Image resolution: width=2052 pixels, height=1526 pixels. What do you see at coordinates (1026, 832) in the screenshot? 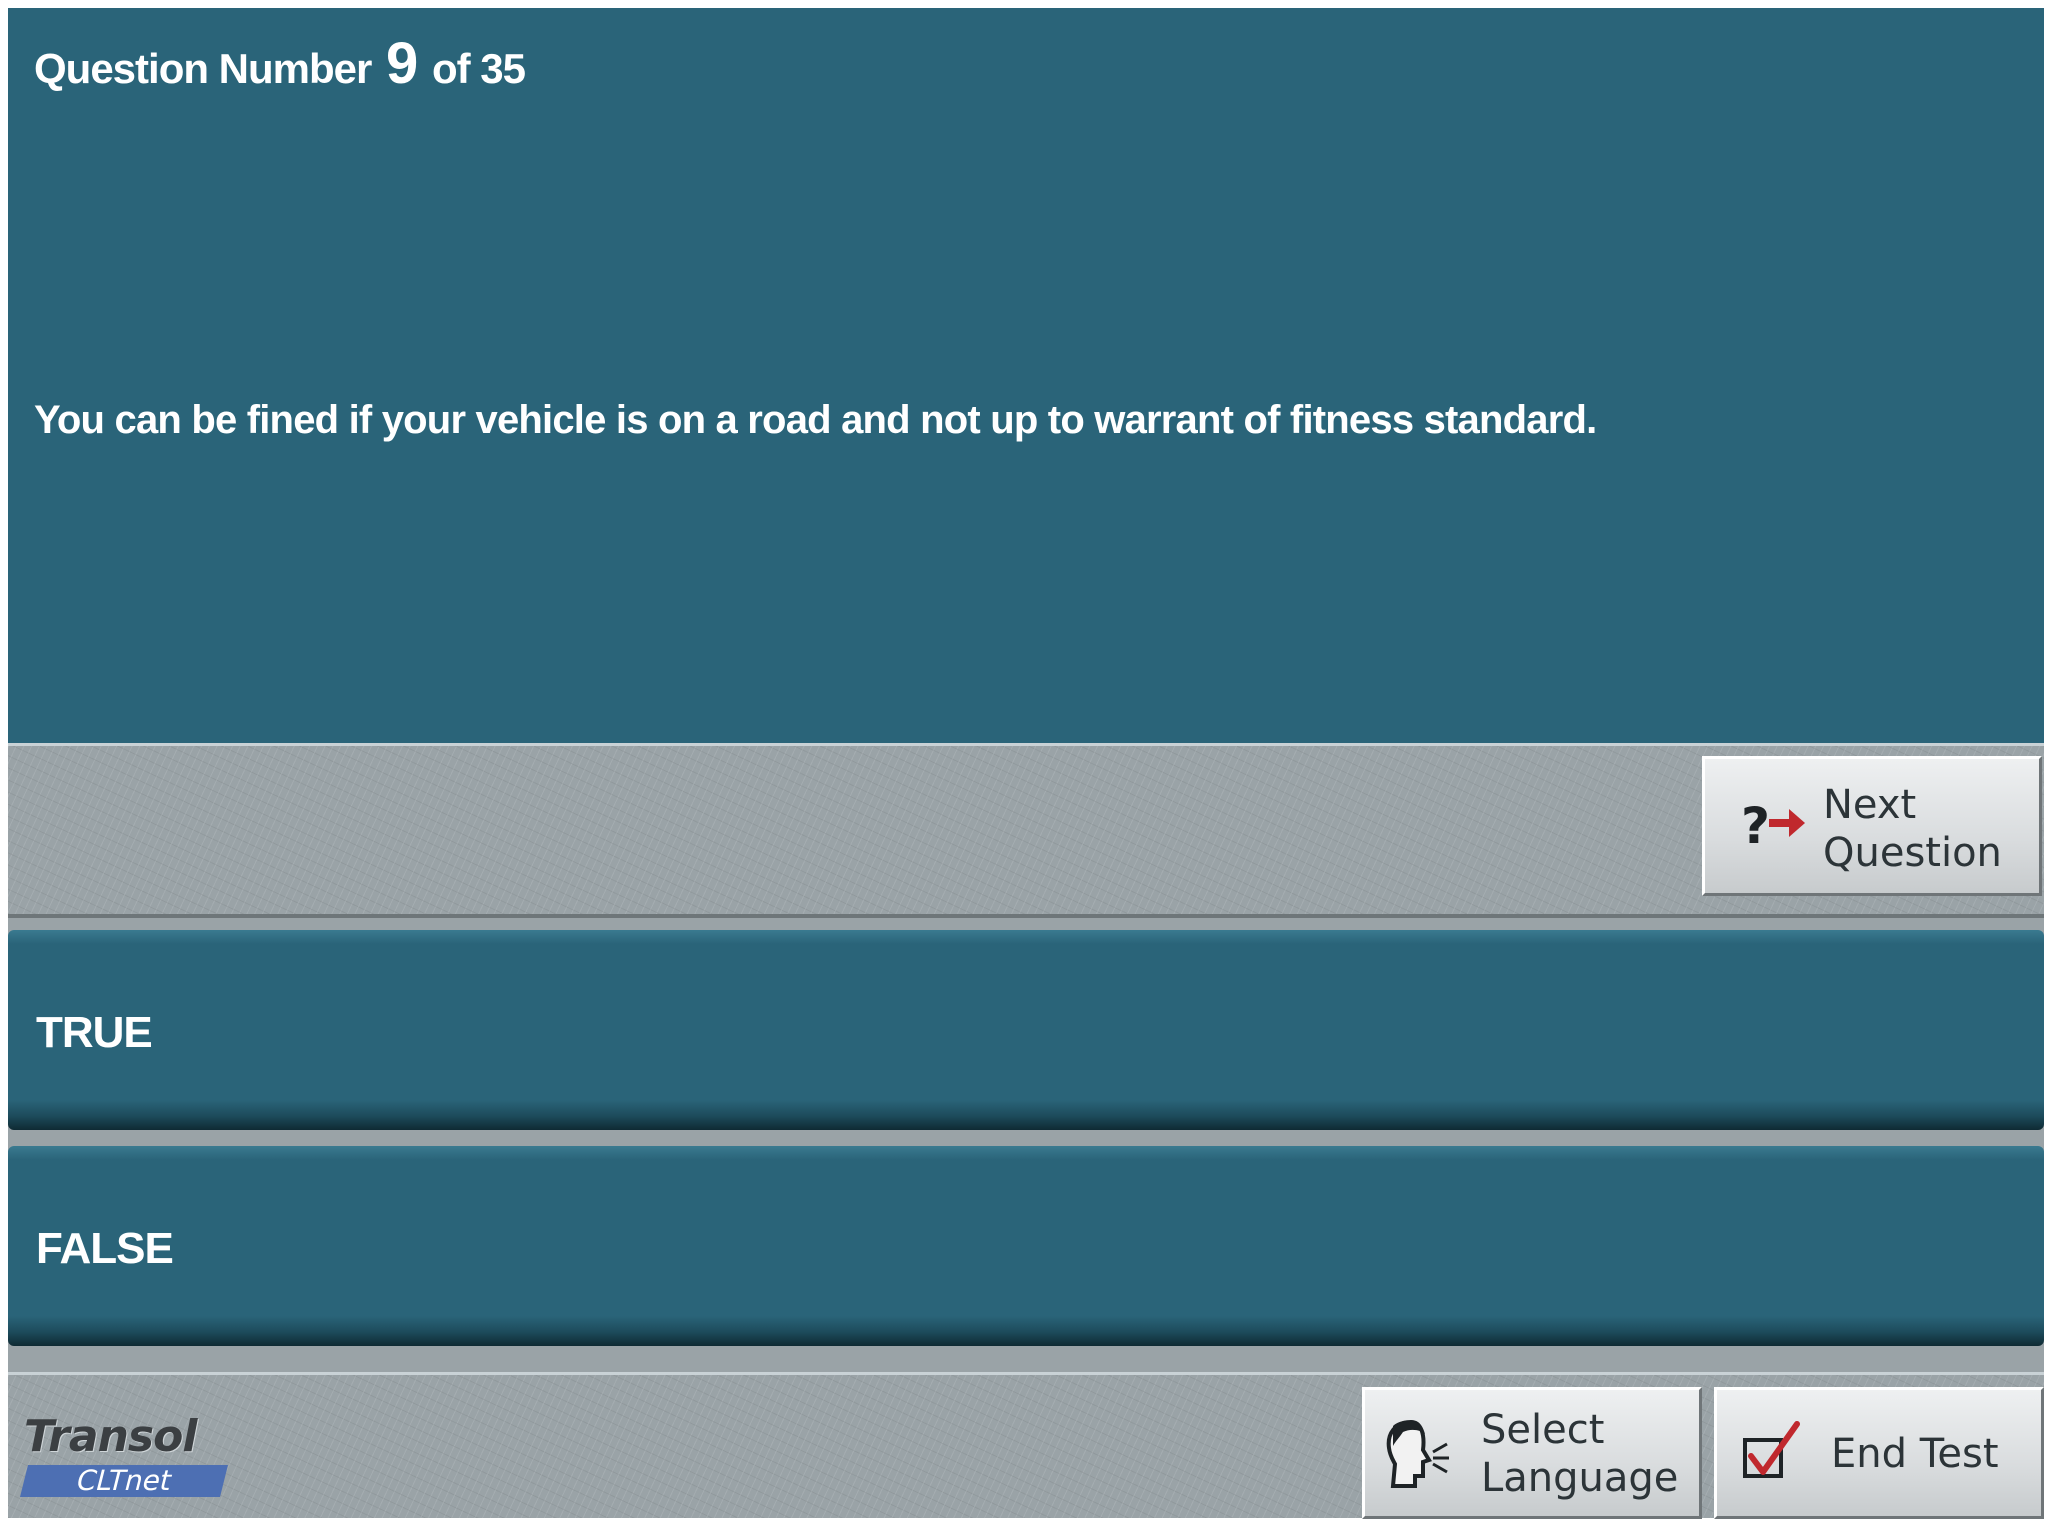
I see `navigation-bar: ? Next Question` at bounding box center [1026, 832].